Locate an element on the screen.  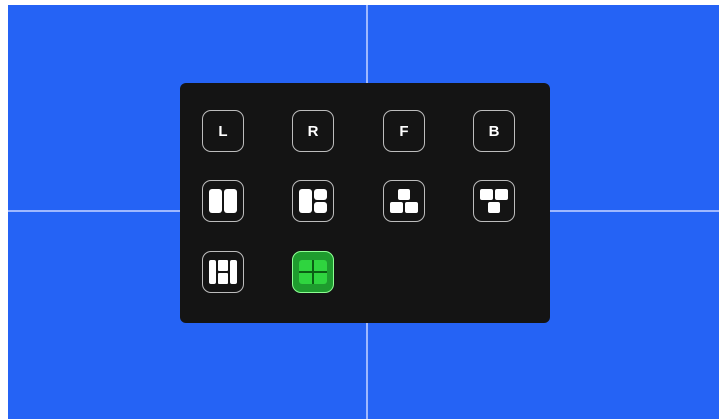
view-right-label: R is located at coordinates (313, 131).